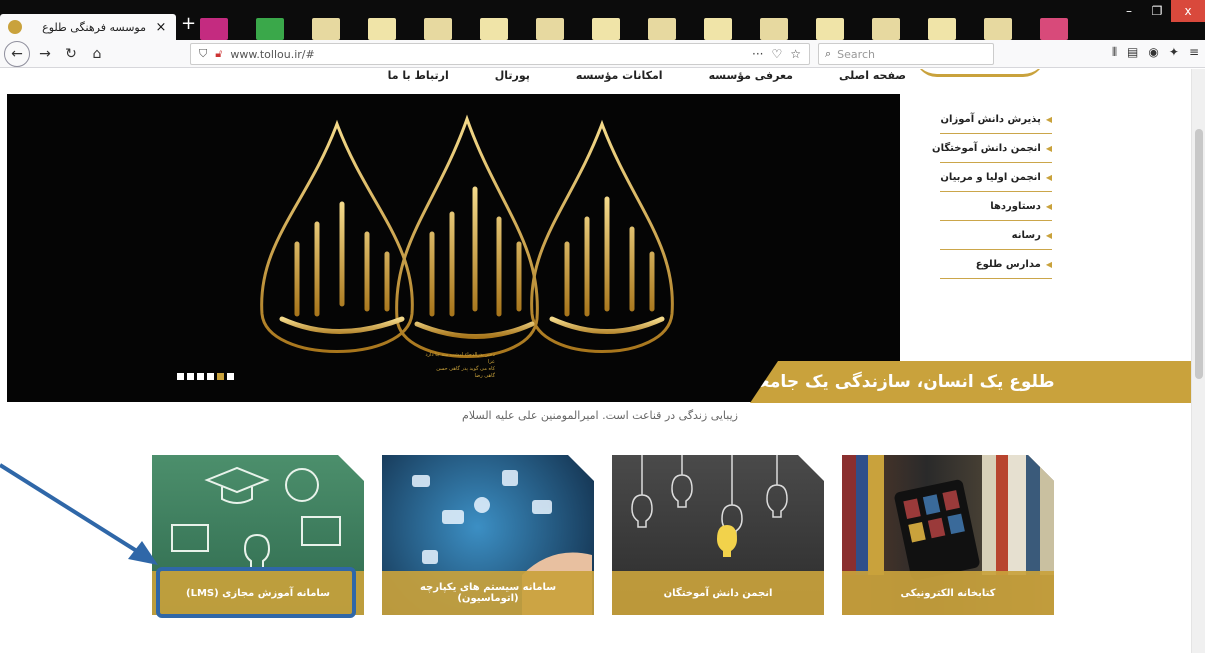 The image size is (1205, 653). I want to click on side-menu-label: رسانه, so click(1026, 235).